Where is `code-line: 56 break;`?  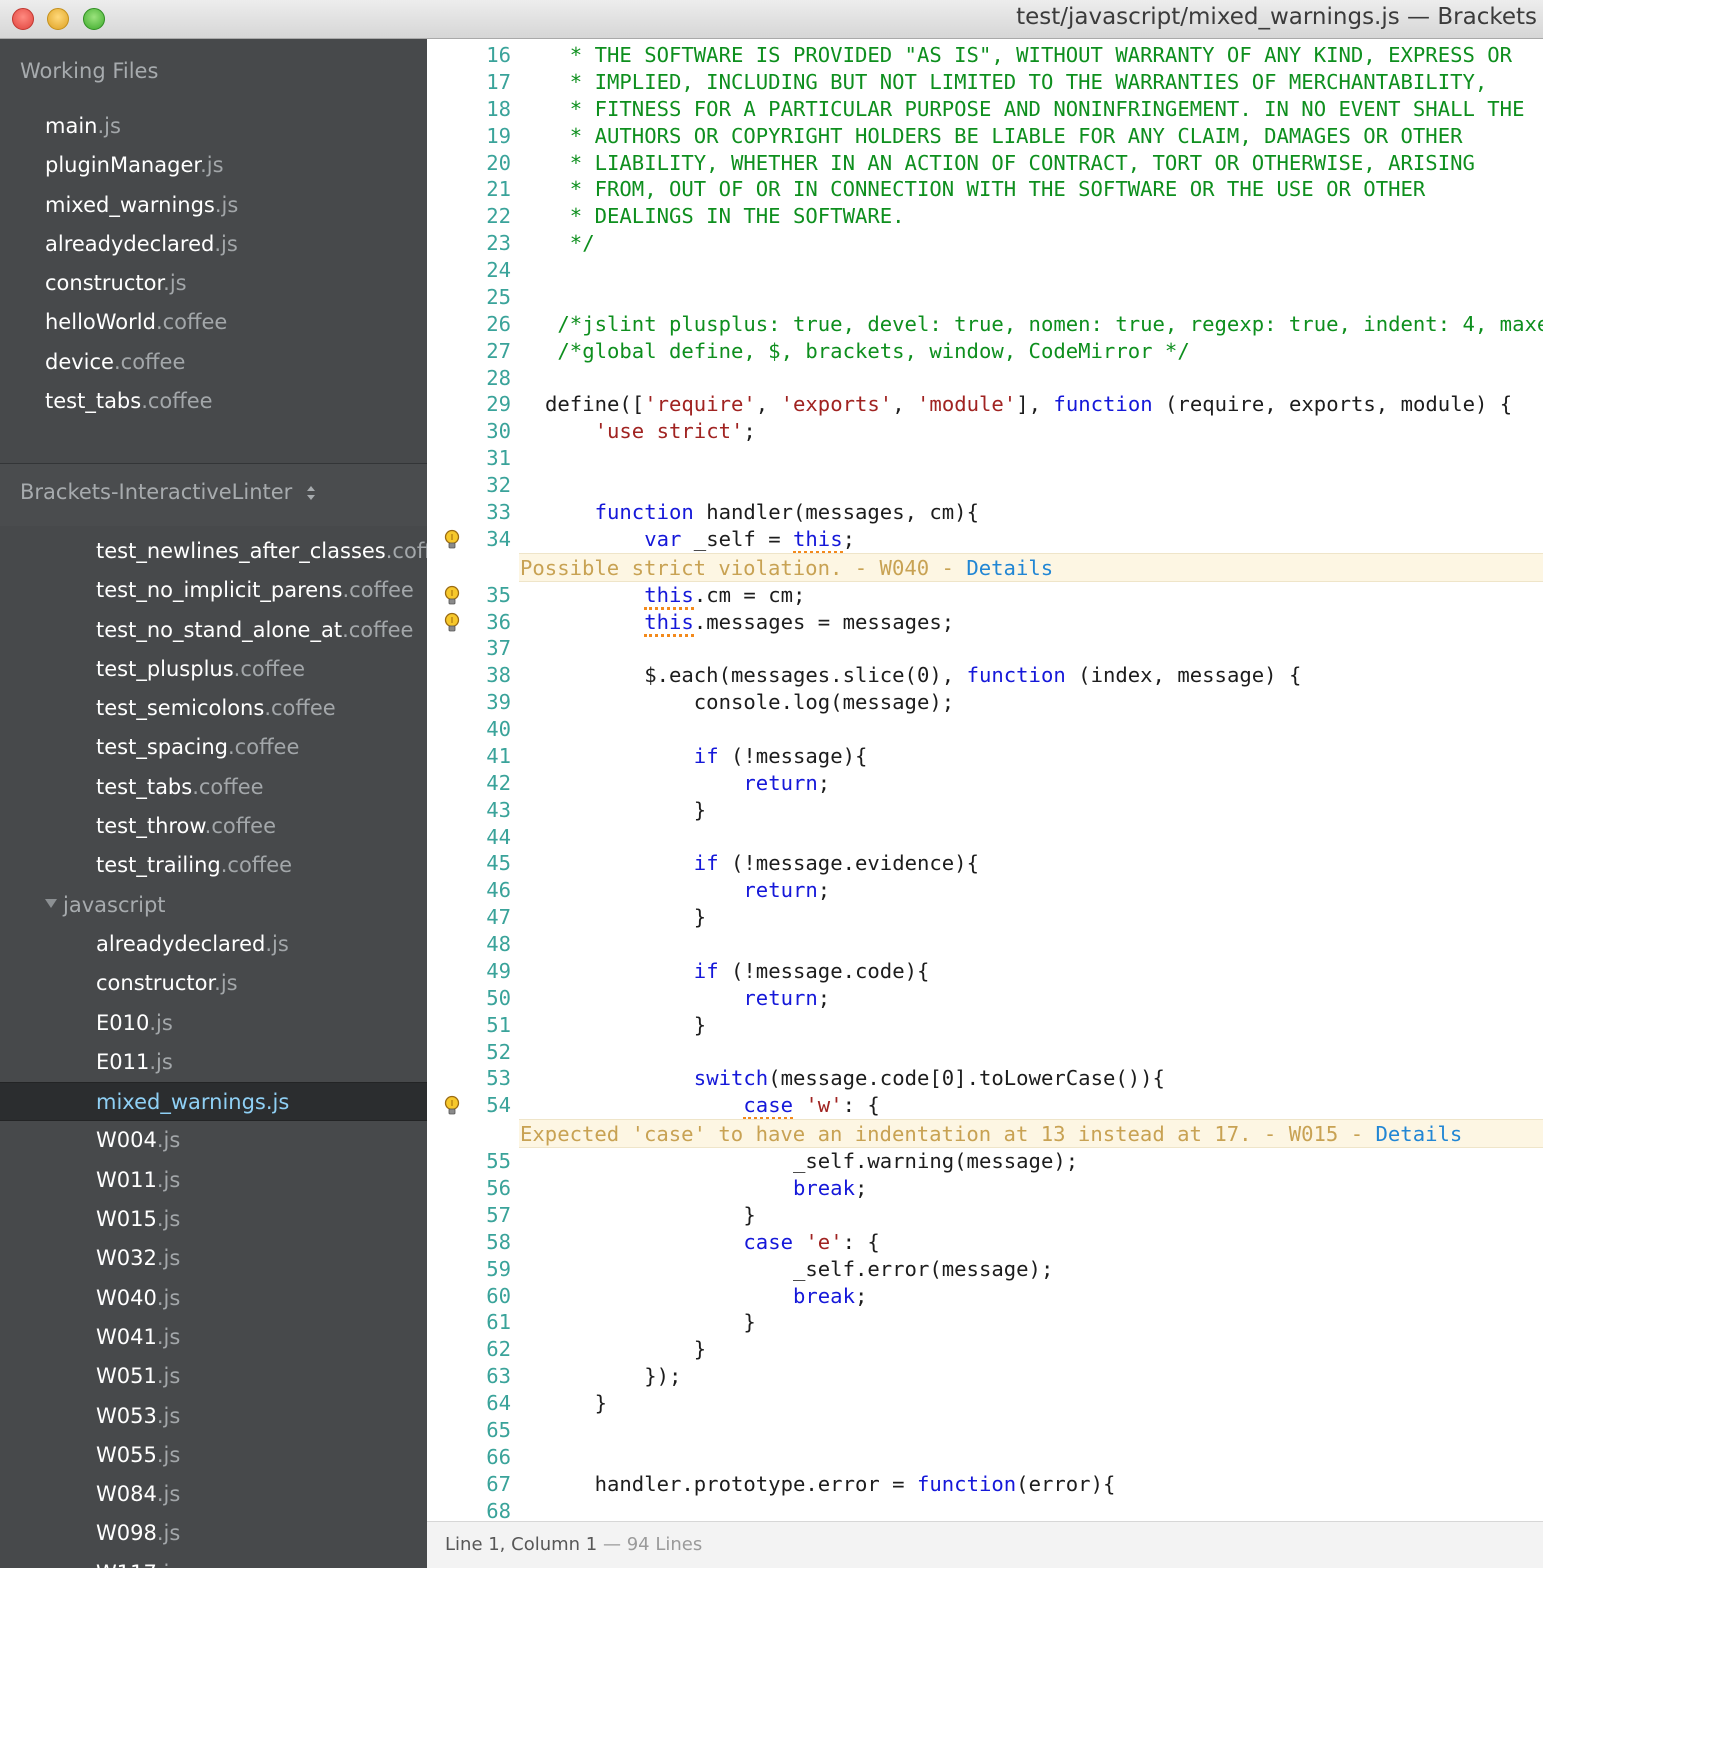 code-line: 56 break; is located at coordinates (985, 1188).